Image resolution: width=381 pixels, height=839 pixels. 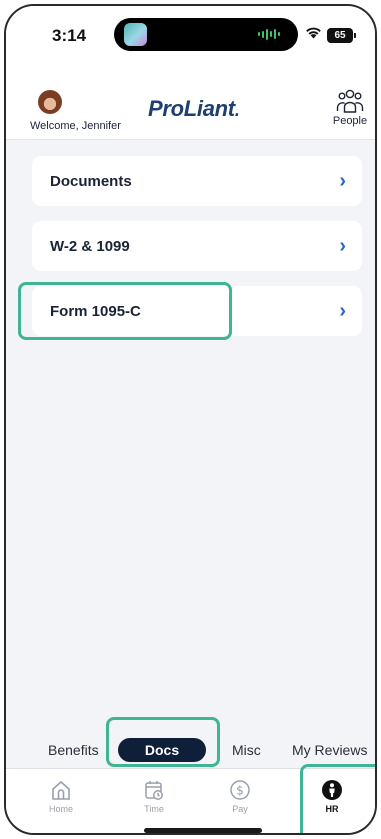 What do you see at coordinates (332, 790) in the screenshot?
I see `person-icon` at bounding box center [332, 790].